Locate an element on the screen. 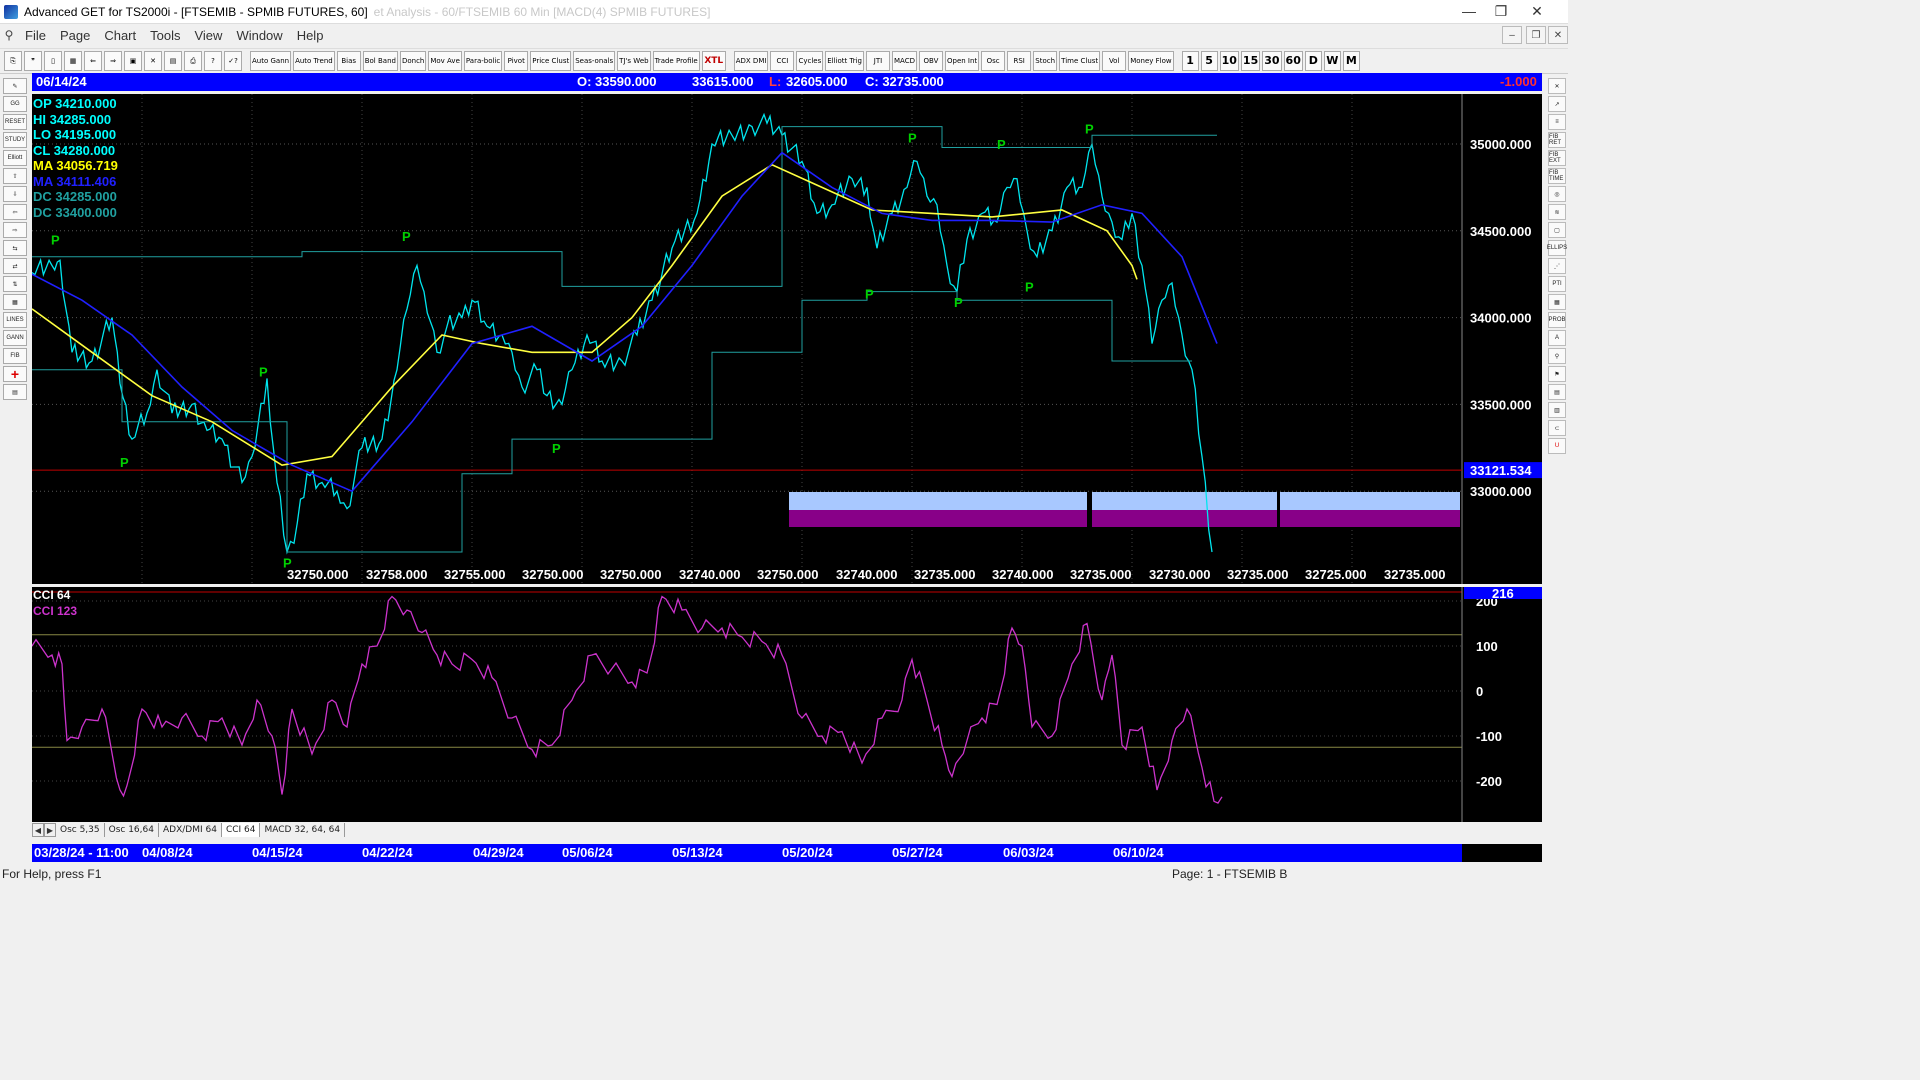  right-tool-button-14: A is located at coordinates (1557, 338).